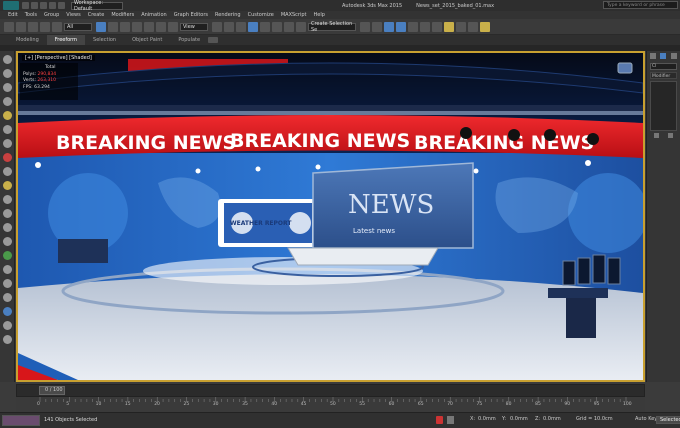 This screenshot has width=680, height=428. What do you see at coordinates (332, 27) in the screenshot?
I see `named-selection-set-dropdown: Create Selection Se` at bounding box center [332, 27].